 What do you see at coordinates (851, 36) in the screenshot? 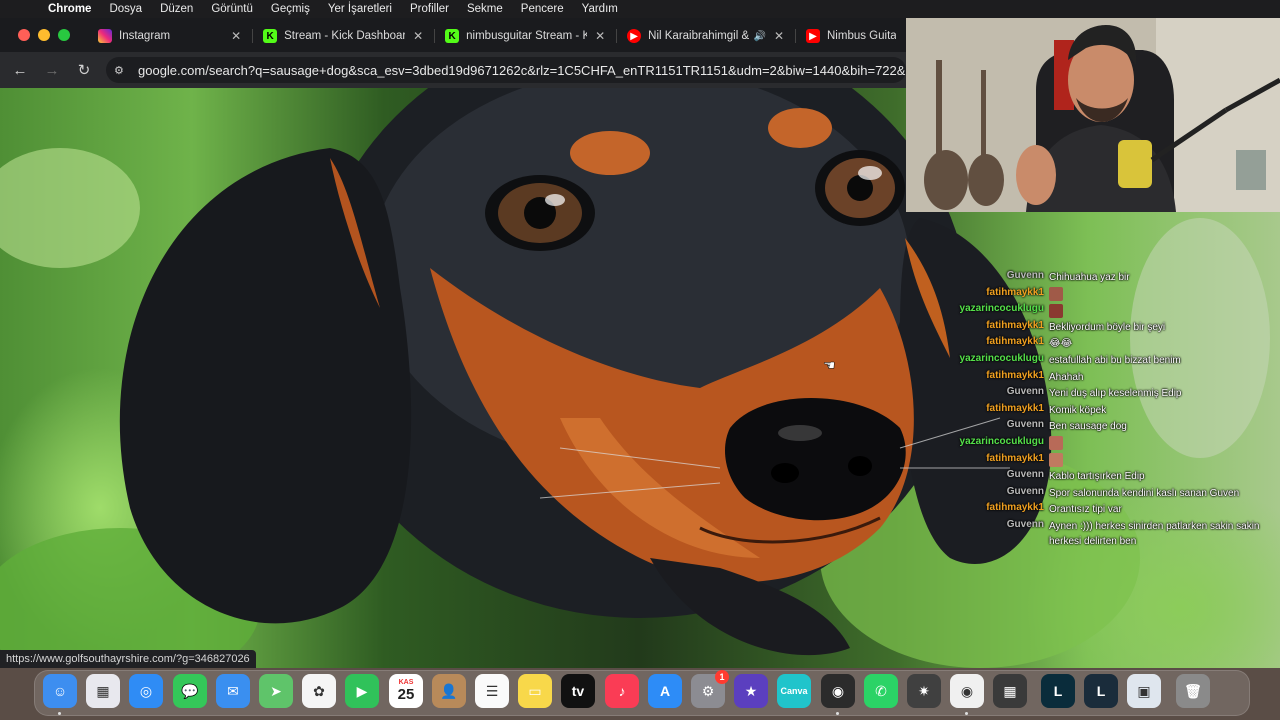
I see `tab-youtube-nimbus: ▶ Nimbus Guita` at bounding box center [851, 36].